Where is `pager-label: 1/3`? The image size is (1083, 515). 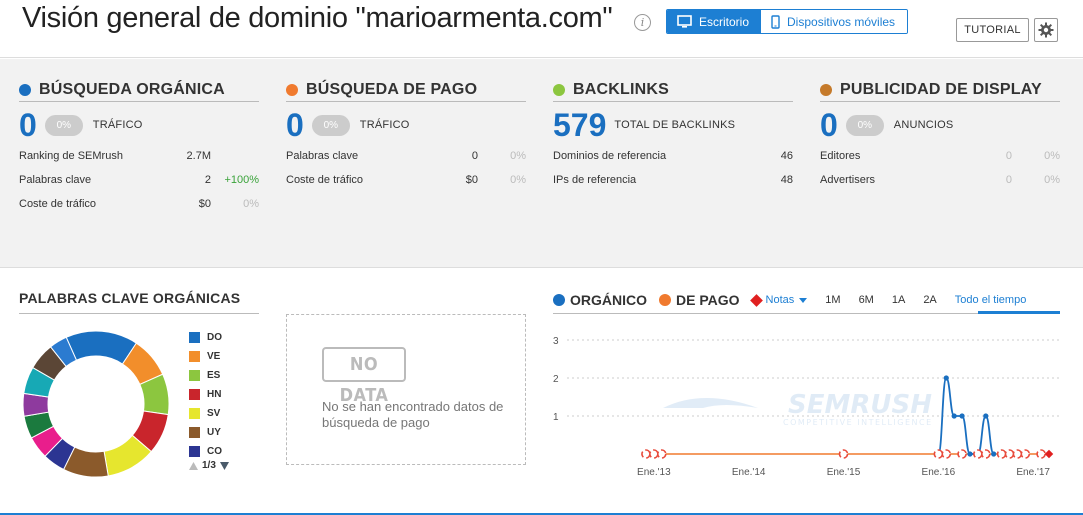 pager-label: 1/3 is located at coordinates (209, 465).